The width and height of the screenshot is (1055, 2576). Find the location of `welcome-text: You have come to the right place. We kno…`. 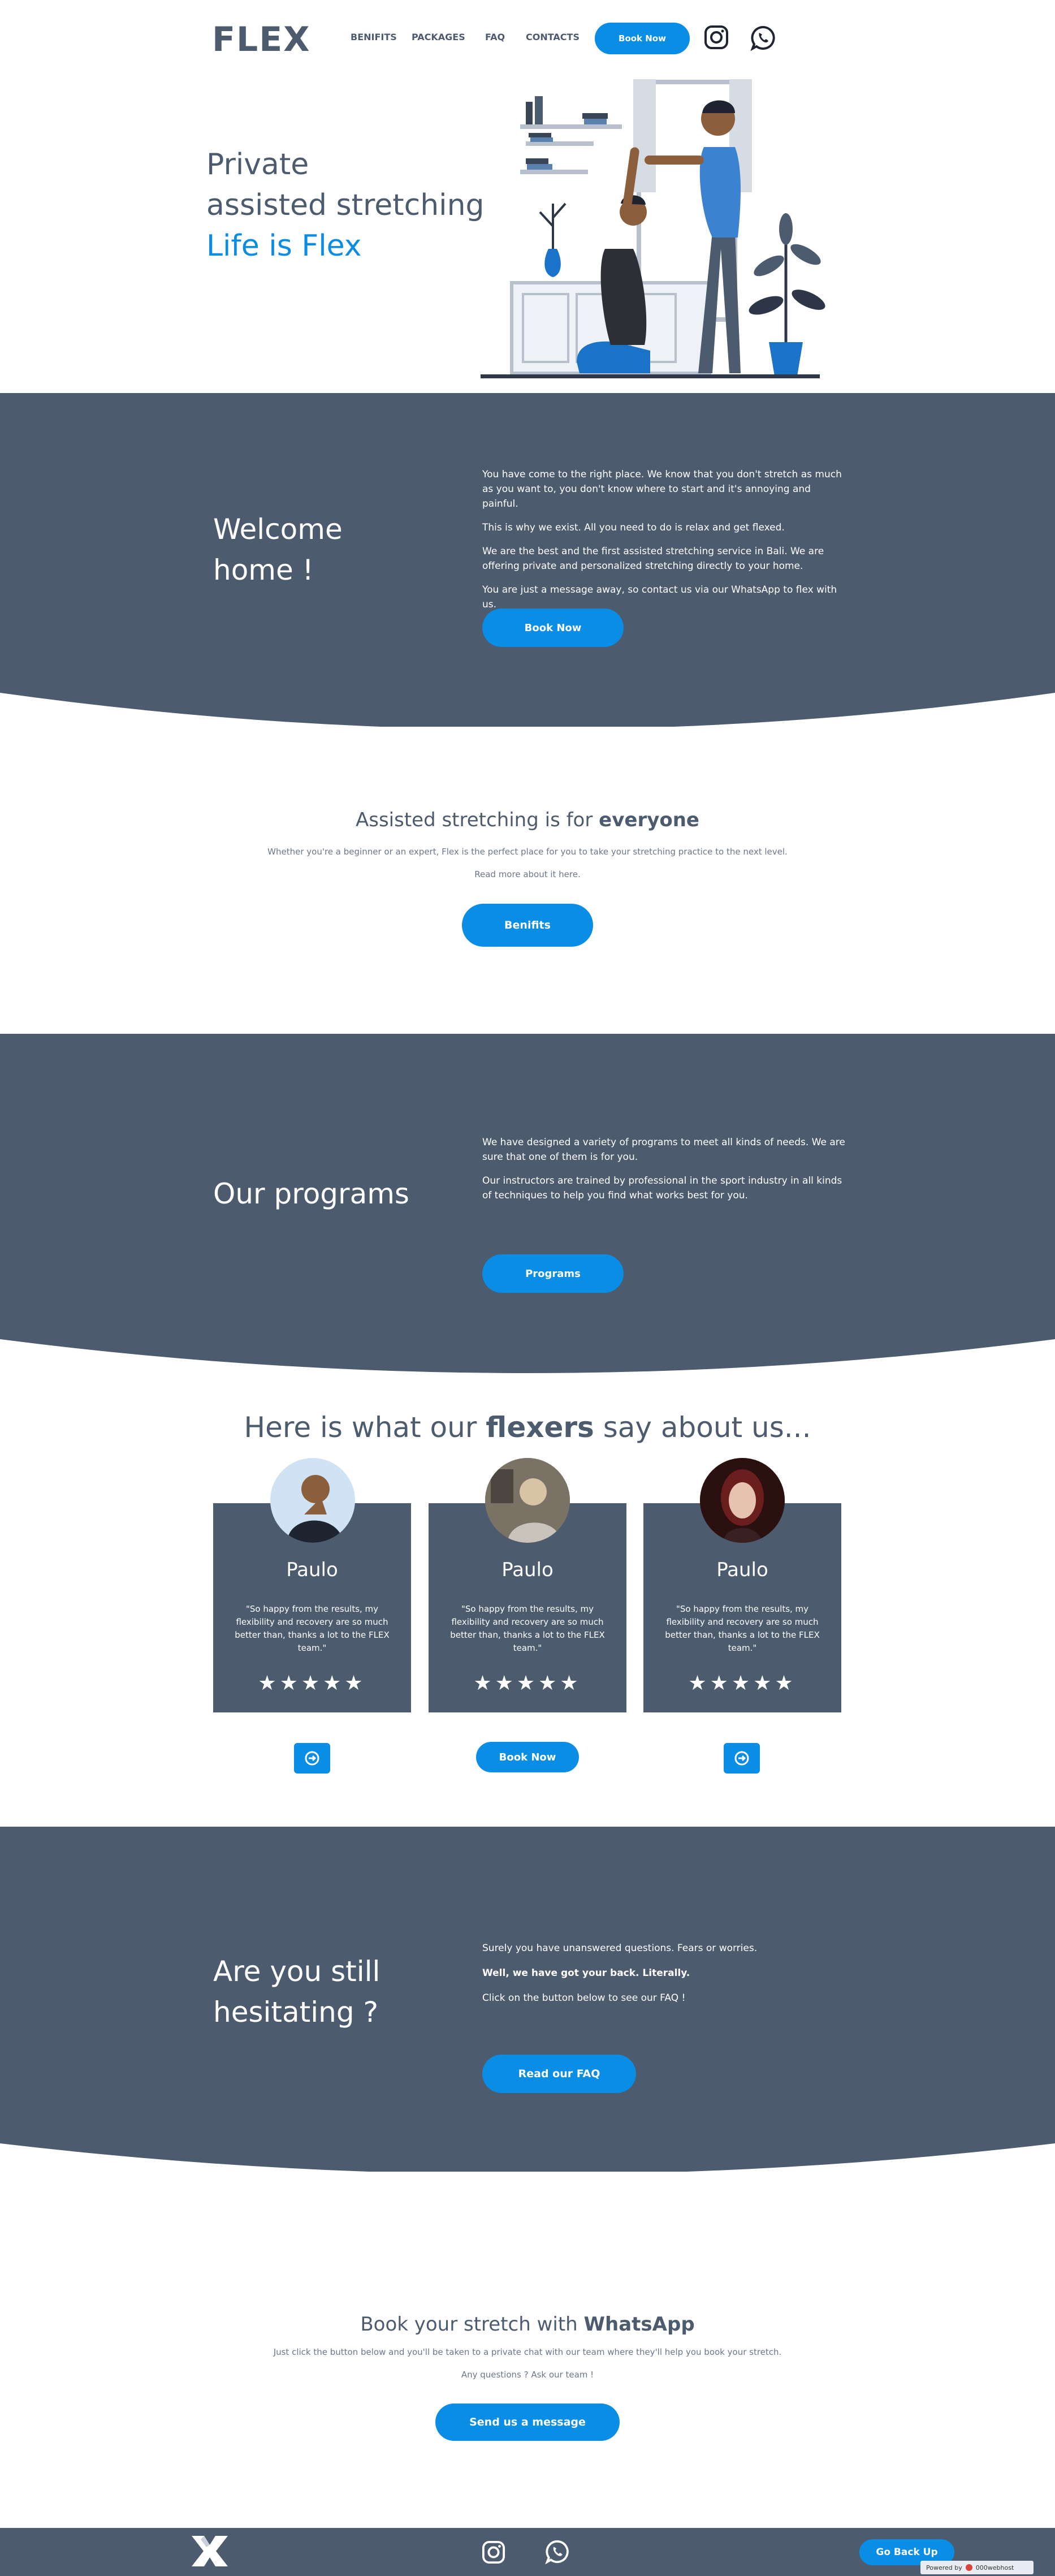

welcome-text: You have come to the right place. We kno… is located at coordinates (662, 540).